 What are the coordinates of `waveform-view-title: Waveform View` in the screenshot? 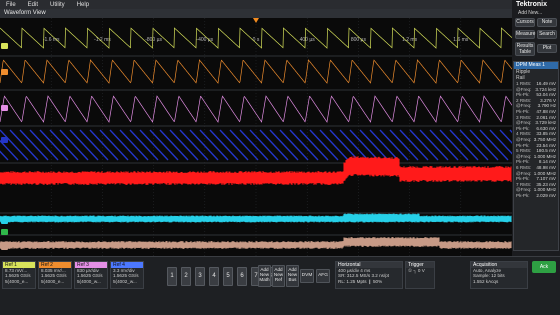 It's located at (25, 13).